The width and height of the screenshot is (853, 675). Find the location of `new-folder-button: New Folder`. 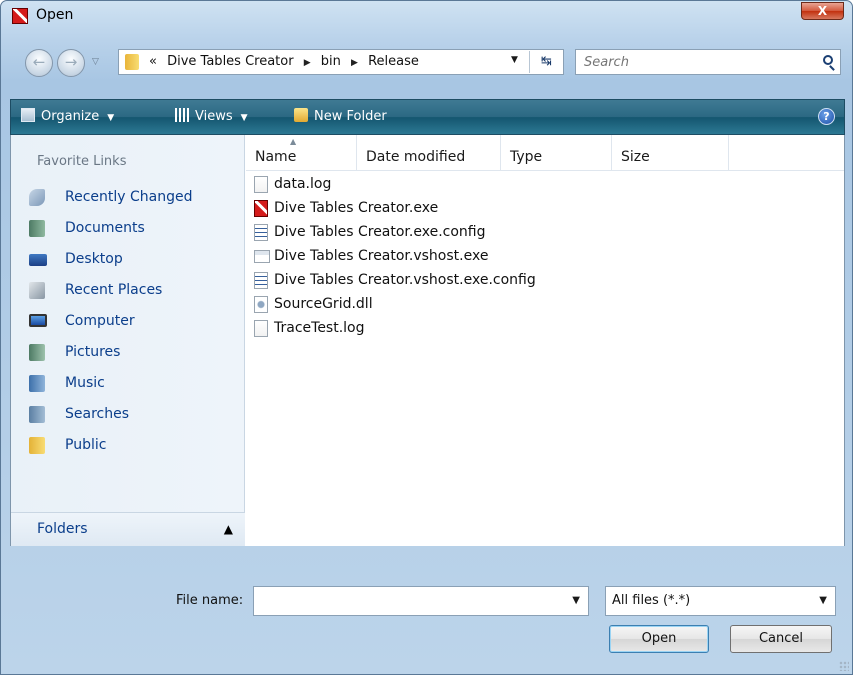

new-folder-button: New Folder is located at coordinates (340, 116).